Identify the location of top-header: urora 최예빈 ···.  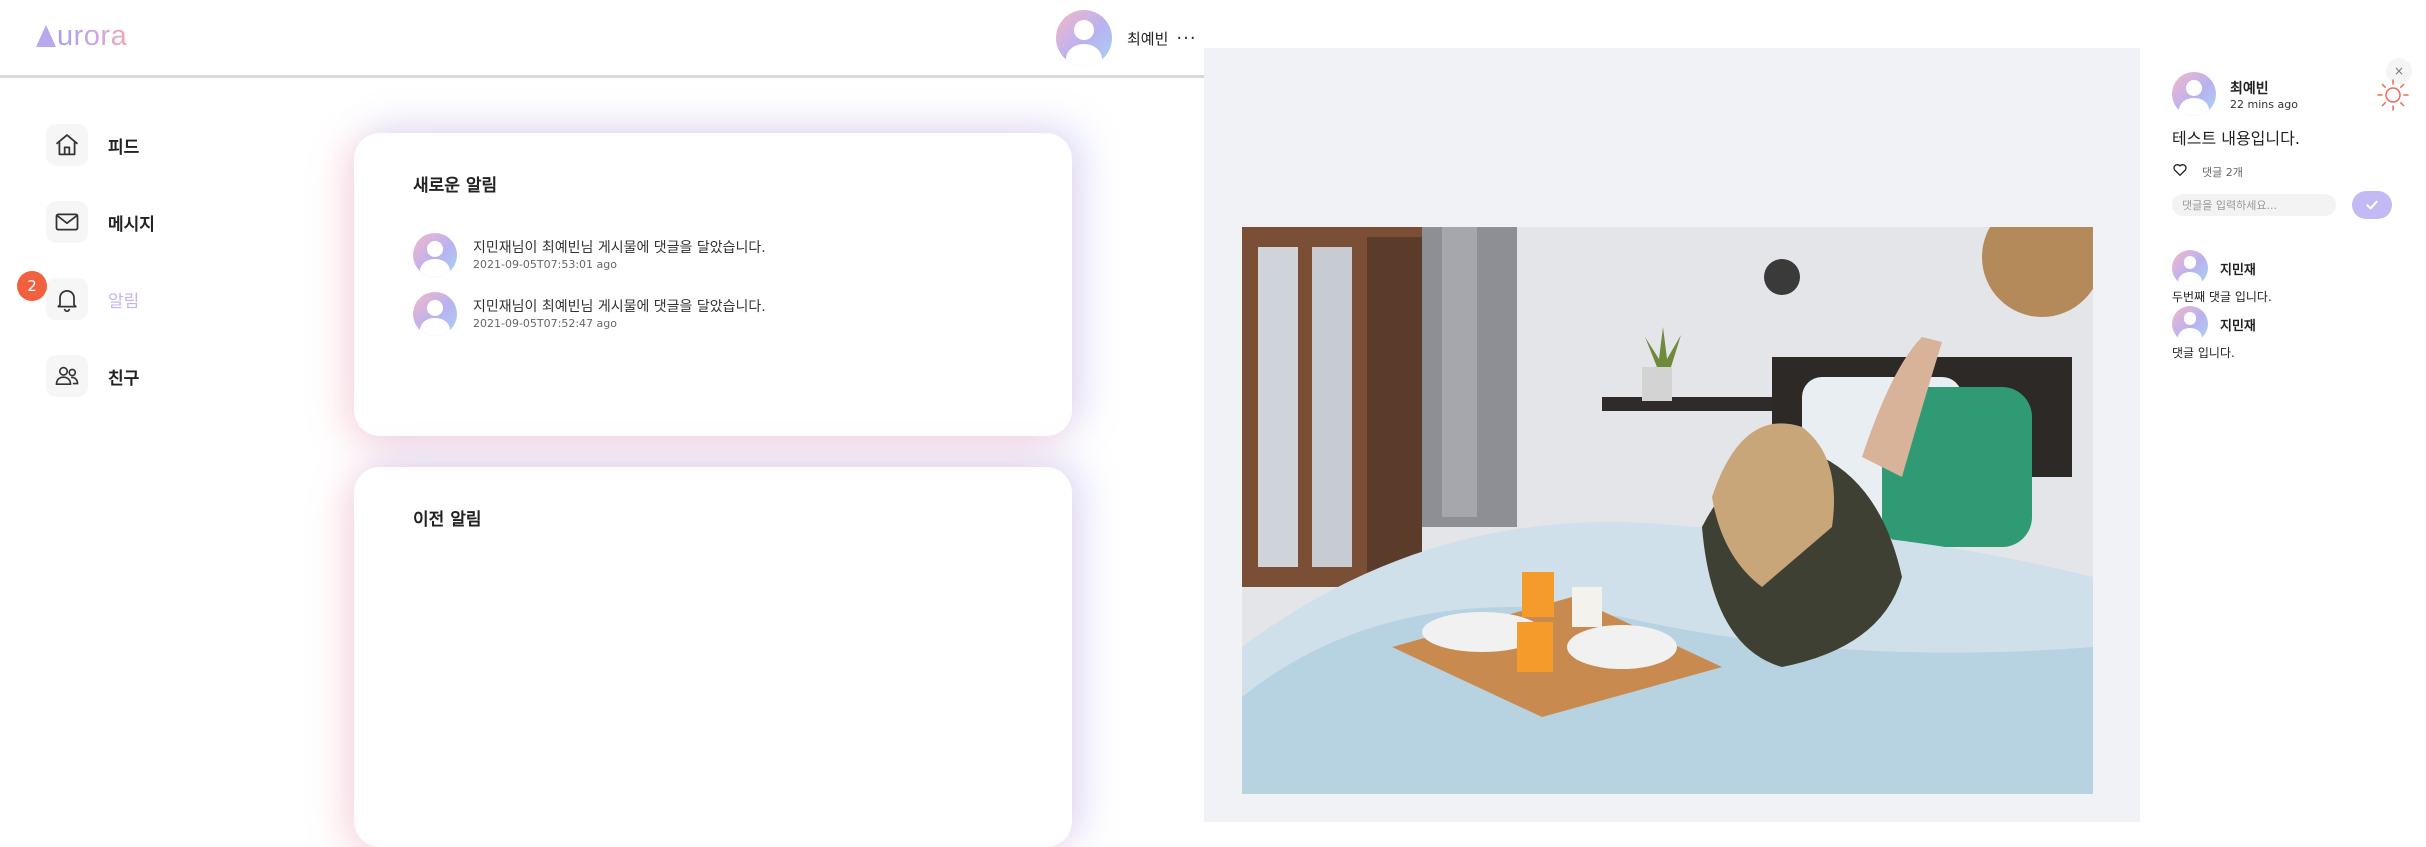
(602, 39).